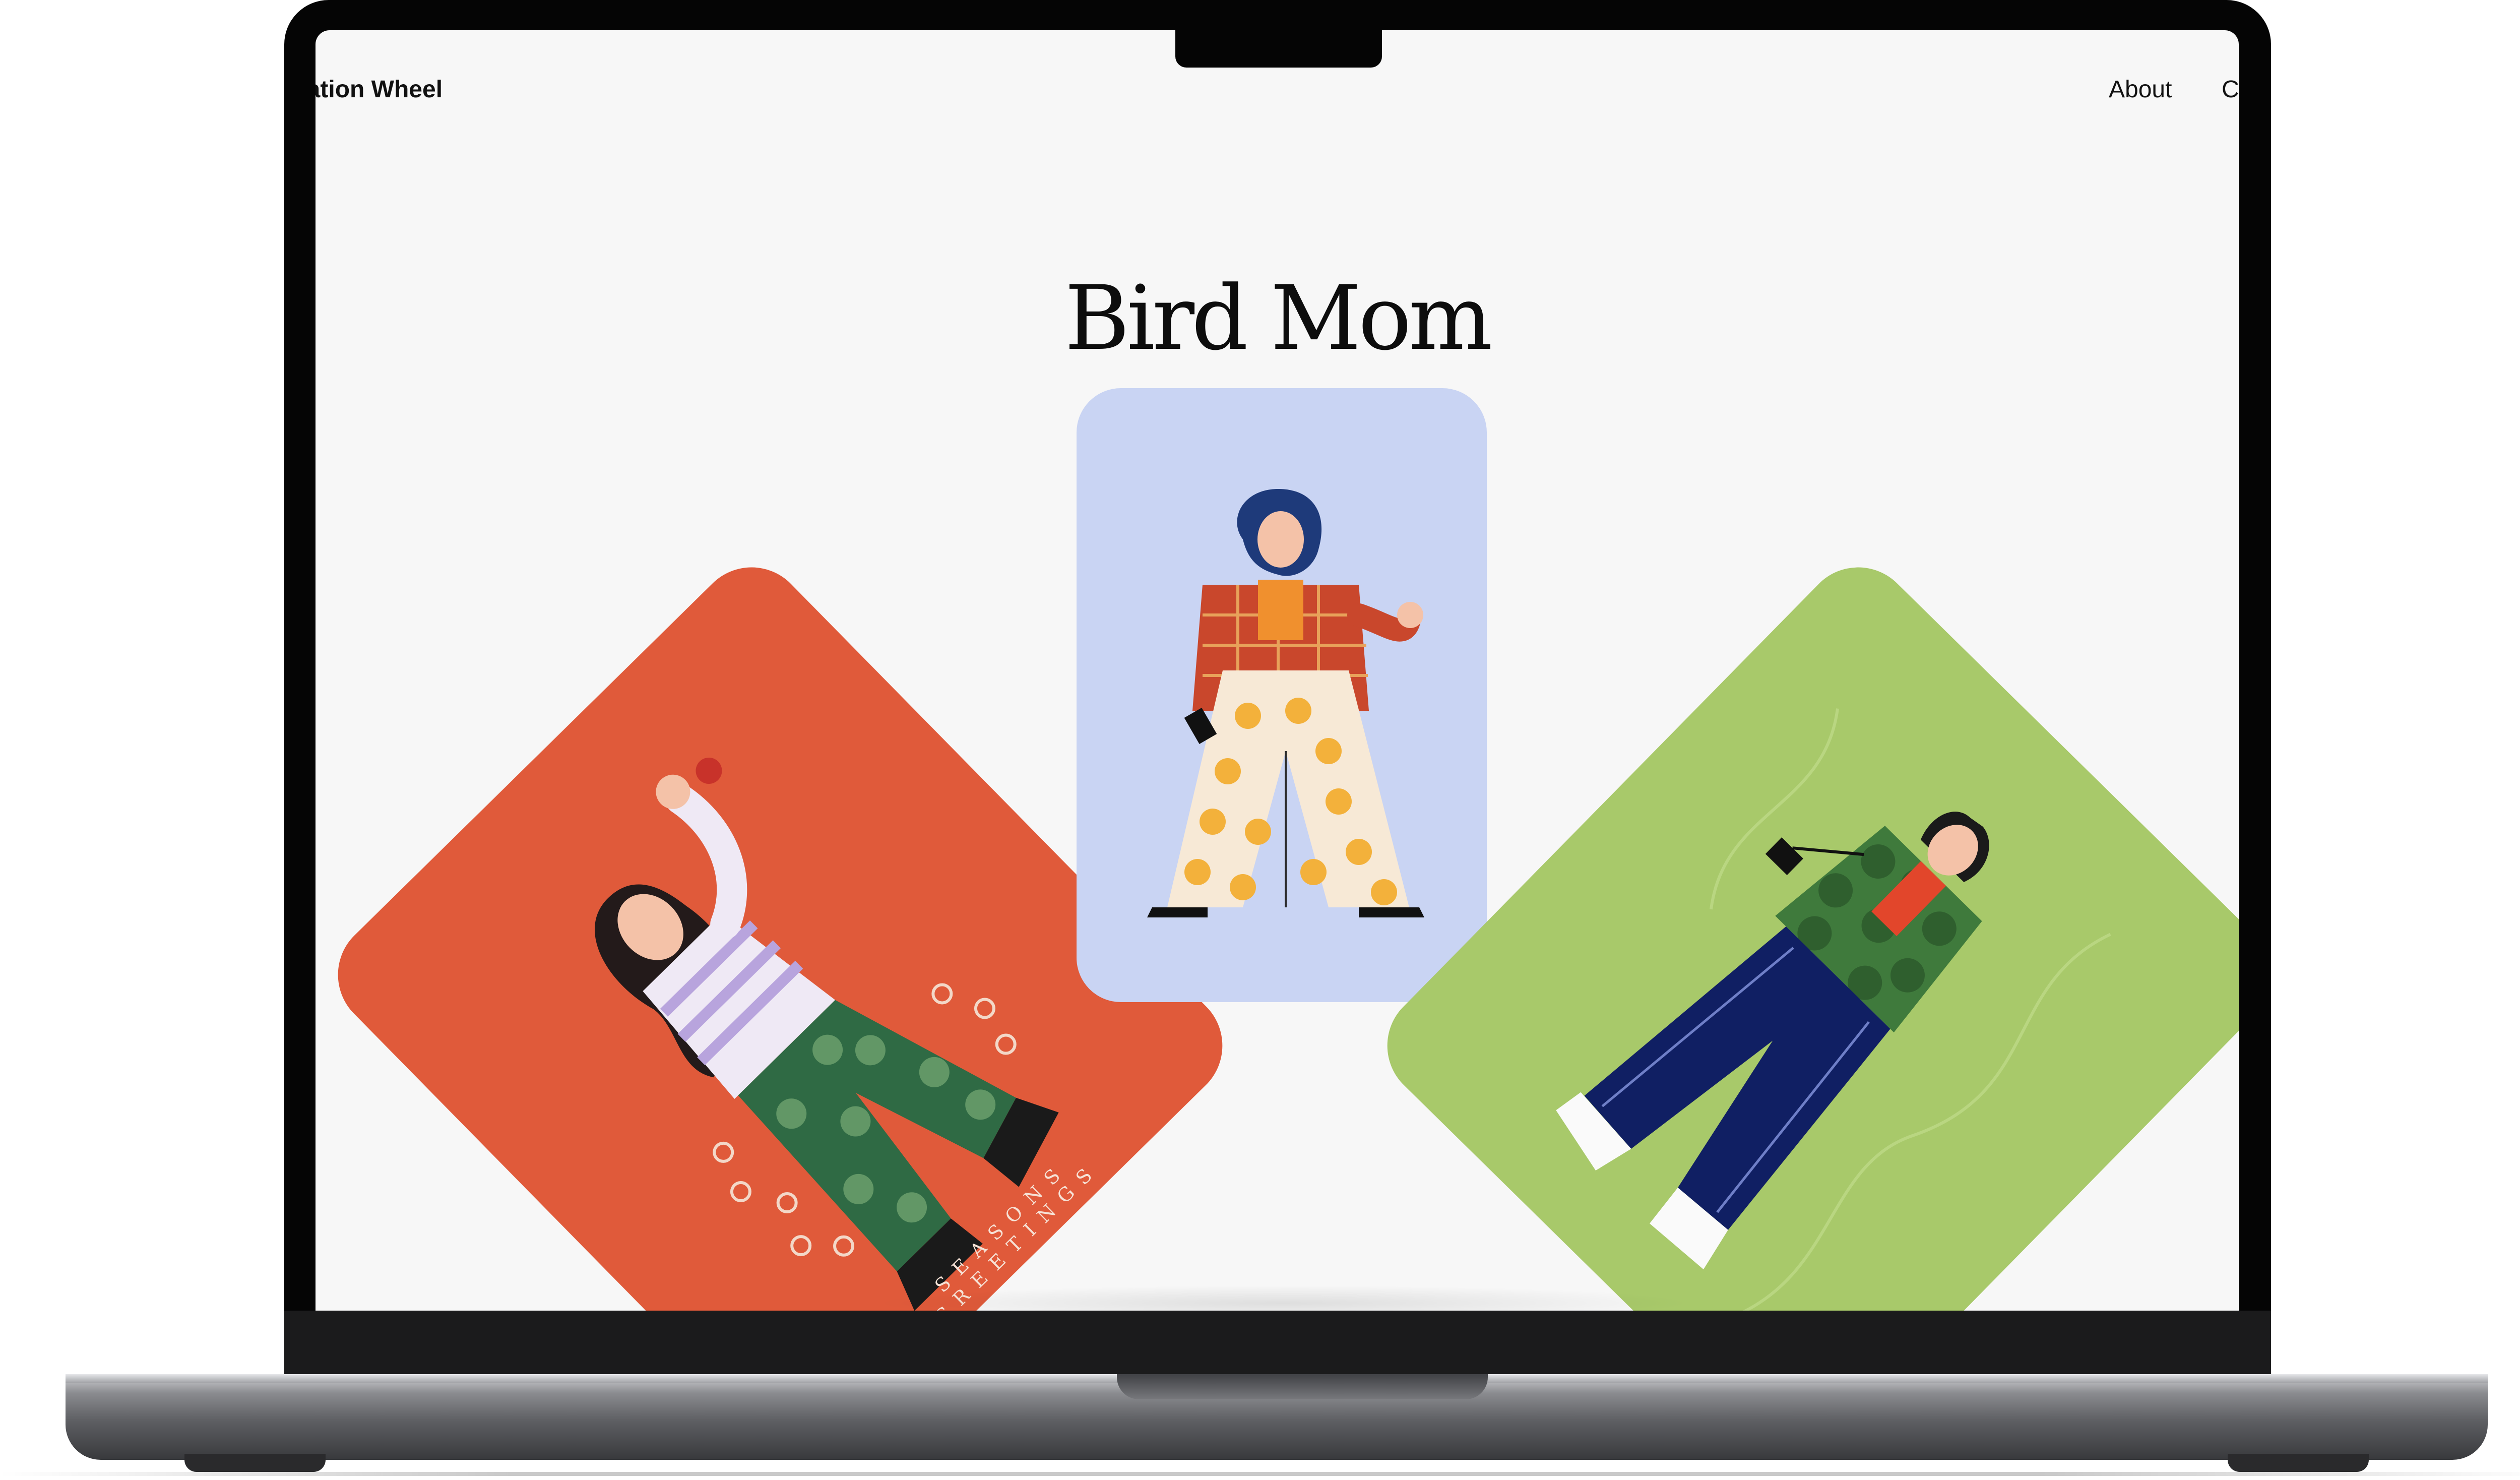  I want to click on lid-opener-notch, so click(1303, 1386).